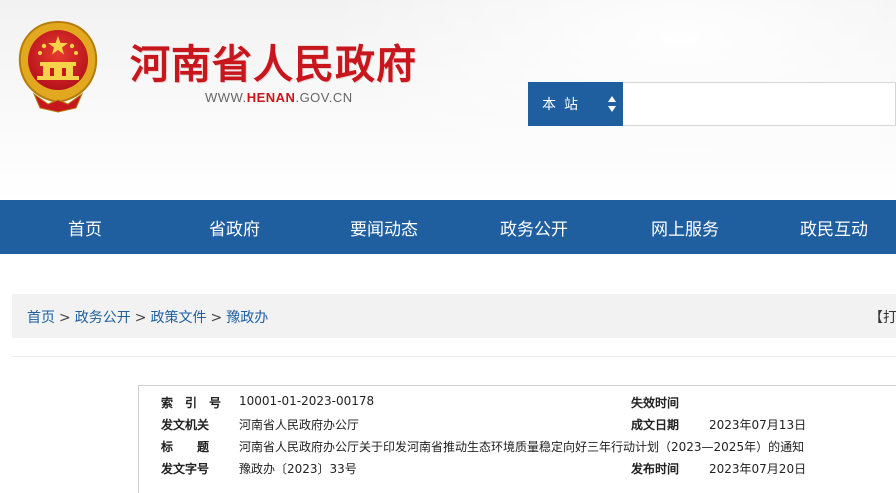 The image size is (896, 493). What do you see at coordinates (147, 317) in the screenshot?
I see `breadcrumb: 首页 > 政务公开 > 政策文件 > 豫政办` at bounding box center [147, 317].